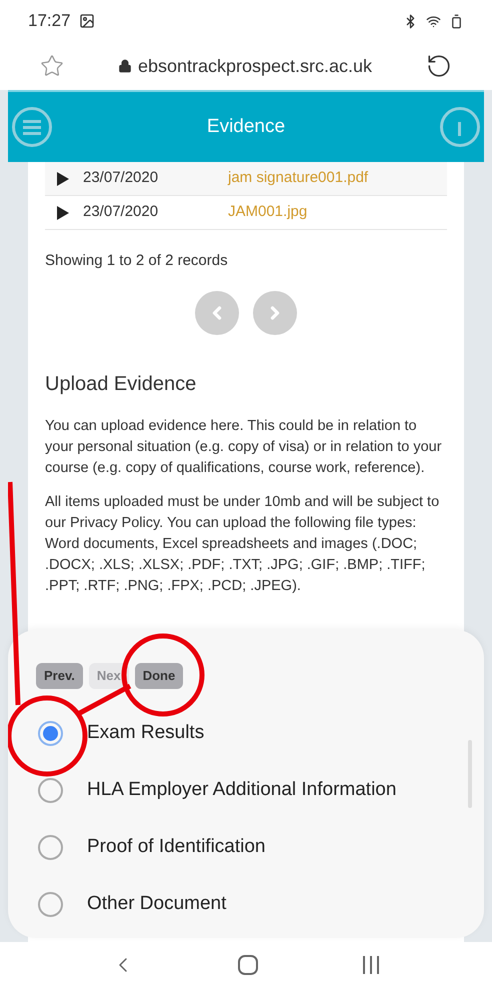 This screenshot has height=988, width=492. What do you see at coordinates (32, 127) in the screenshot?
I see `menu-button` at bounding box center [32, 127].